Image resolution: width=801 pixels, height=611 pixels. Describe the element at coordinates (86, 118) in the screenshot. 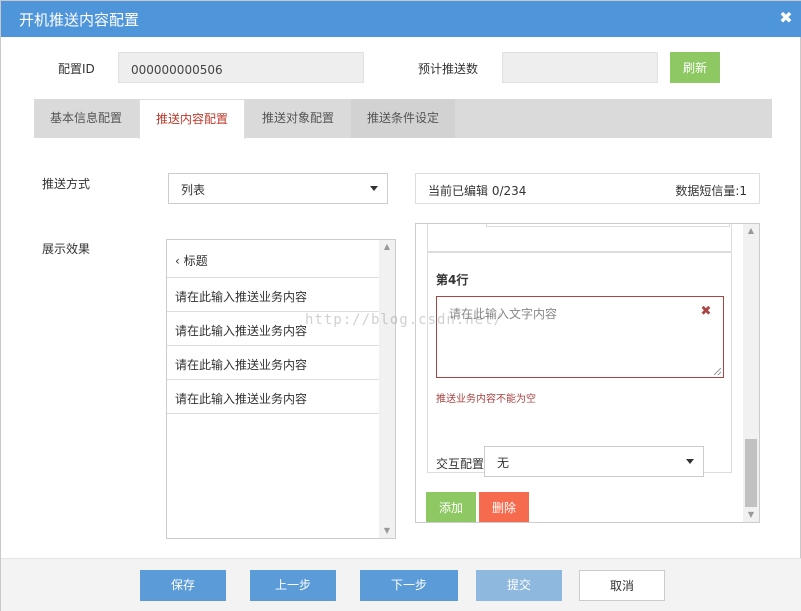

I see `tab-basic-info: 基本信息配置` at that location.